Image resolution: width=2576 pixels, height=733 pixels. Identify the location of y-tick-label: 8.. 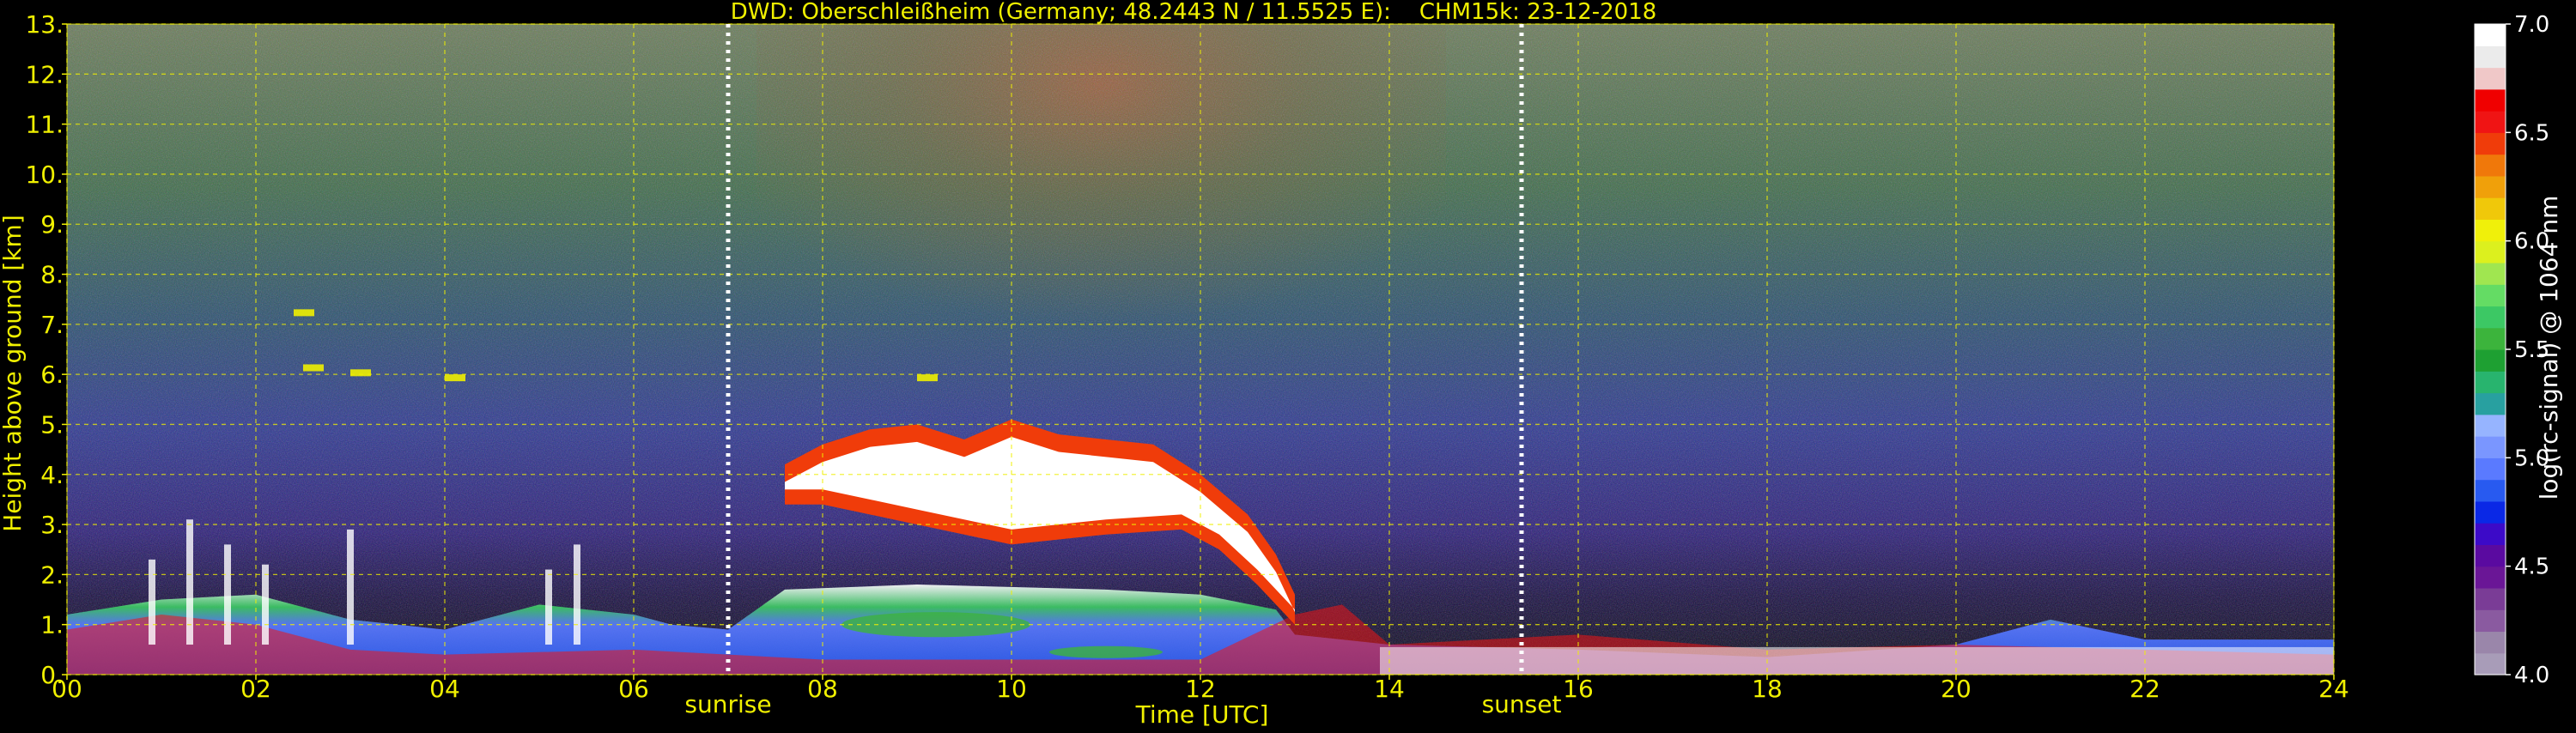
(52, 275).